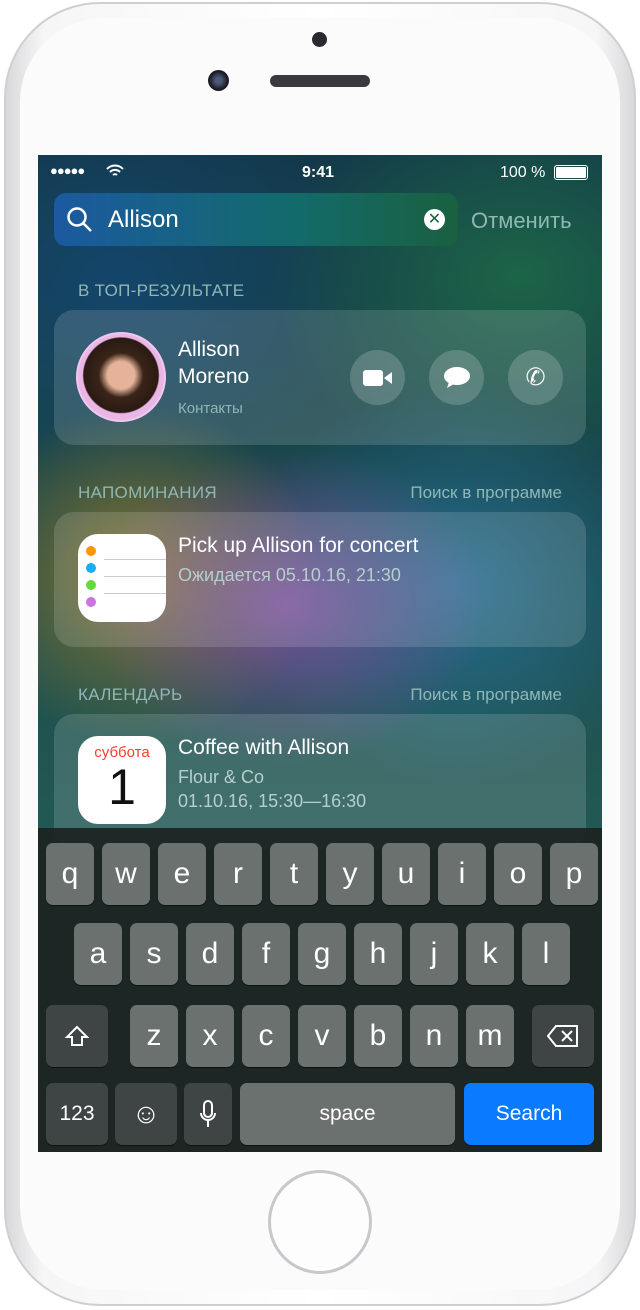 This screenshot has height=1310, width=640. What do you see at coordinates (322, 1036) in the screenshot?
I see `key-v: v` at bounding box center [322, 1036].